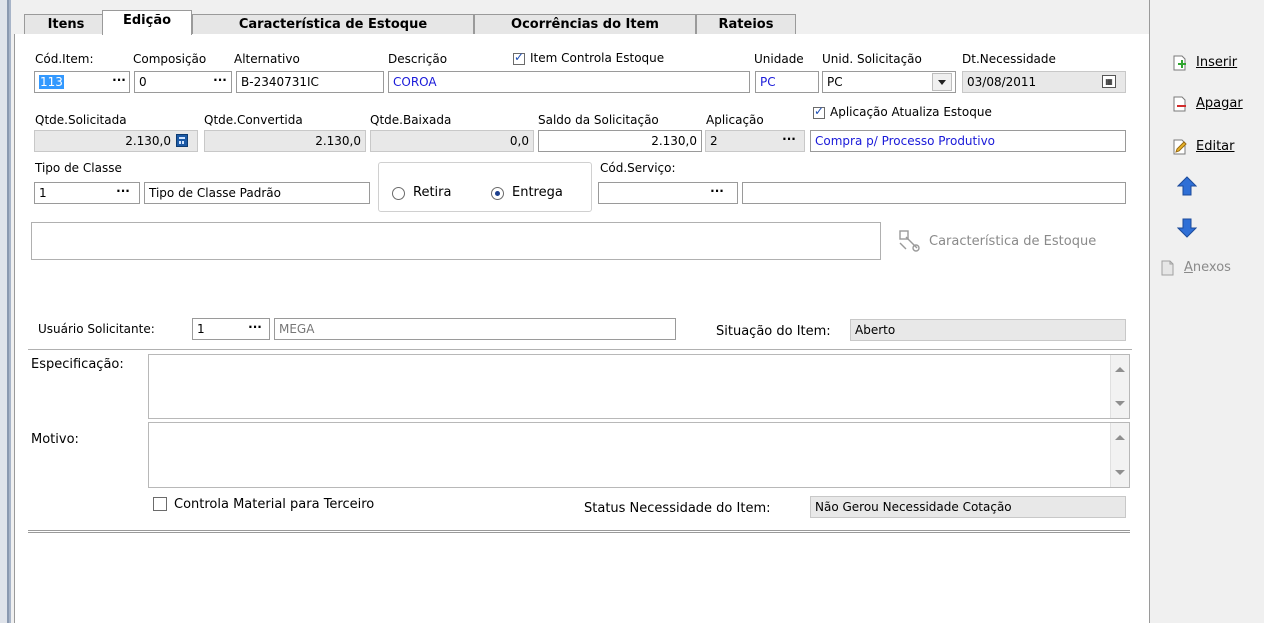 Image resolution: width=1264 pixels, height=623 pixels. What do you see at coordinates (779, 59) in the screenshot?
I see `unidade-label: Unidade` at bounding box center [779, 59].